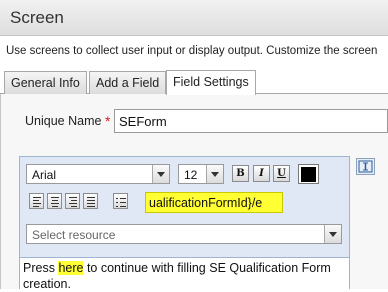  Describe the element at coordinates (63, 121) in the screenshot. I see `unique-name-label: Unique Name` at that location.